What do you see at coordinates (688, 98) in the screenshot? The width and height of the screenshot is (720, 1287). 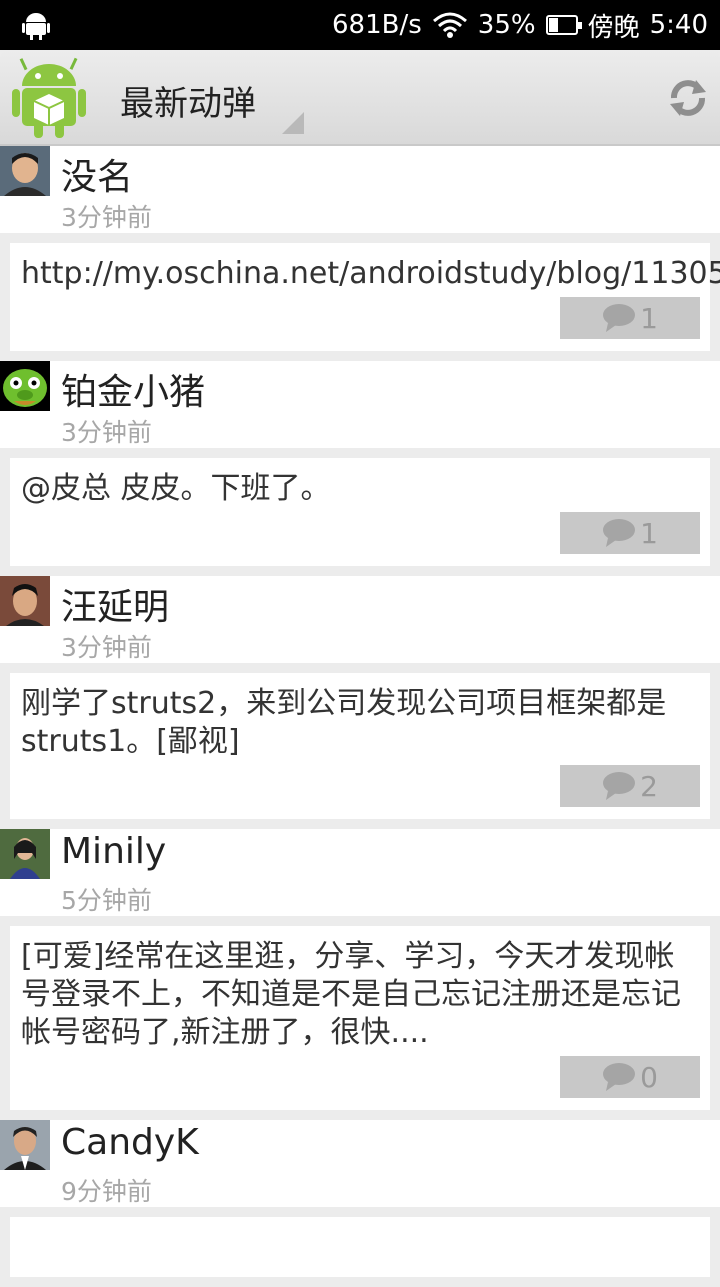 I see `refresh-icon` at bounding box center [688, 98].